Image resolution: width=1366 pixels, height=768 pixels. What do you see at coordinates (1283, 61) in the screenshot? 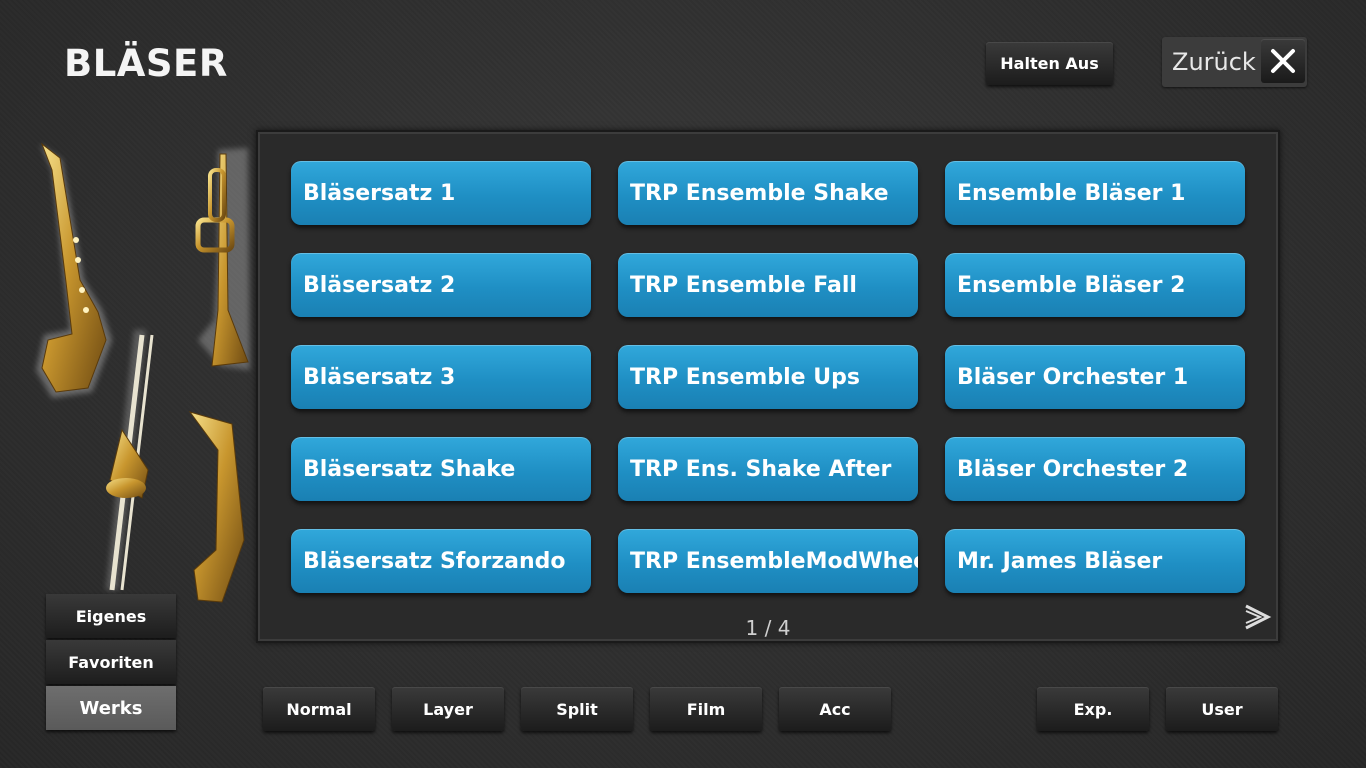
I see `close-icon` at bounding box center [1283, 61].